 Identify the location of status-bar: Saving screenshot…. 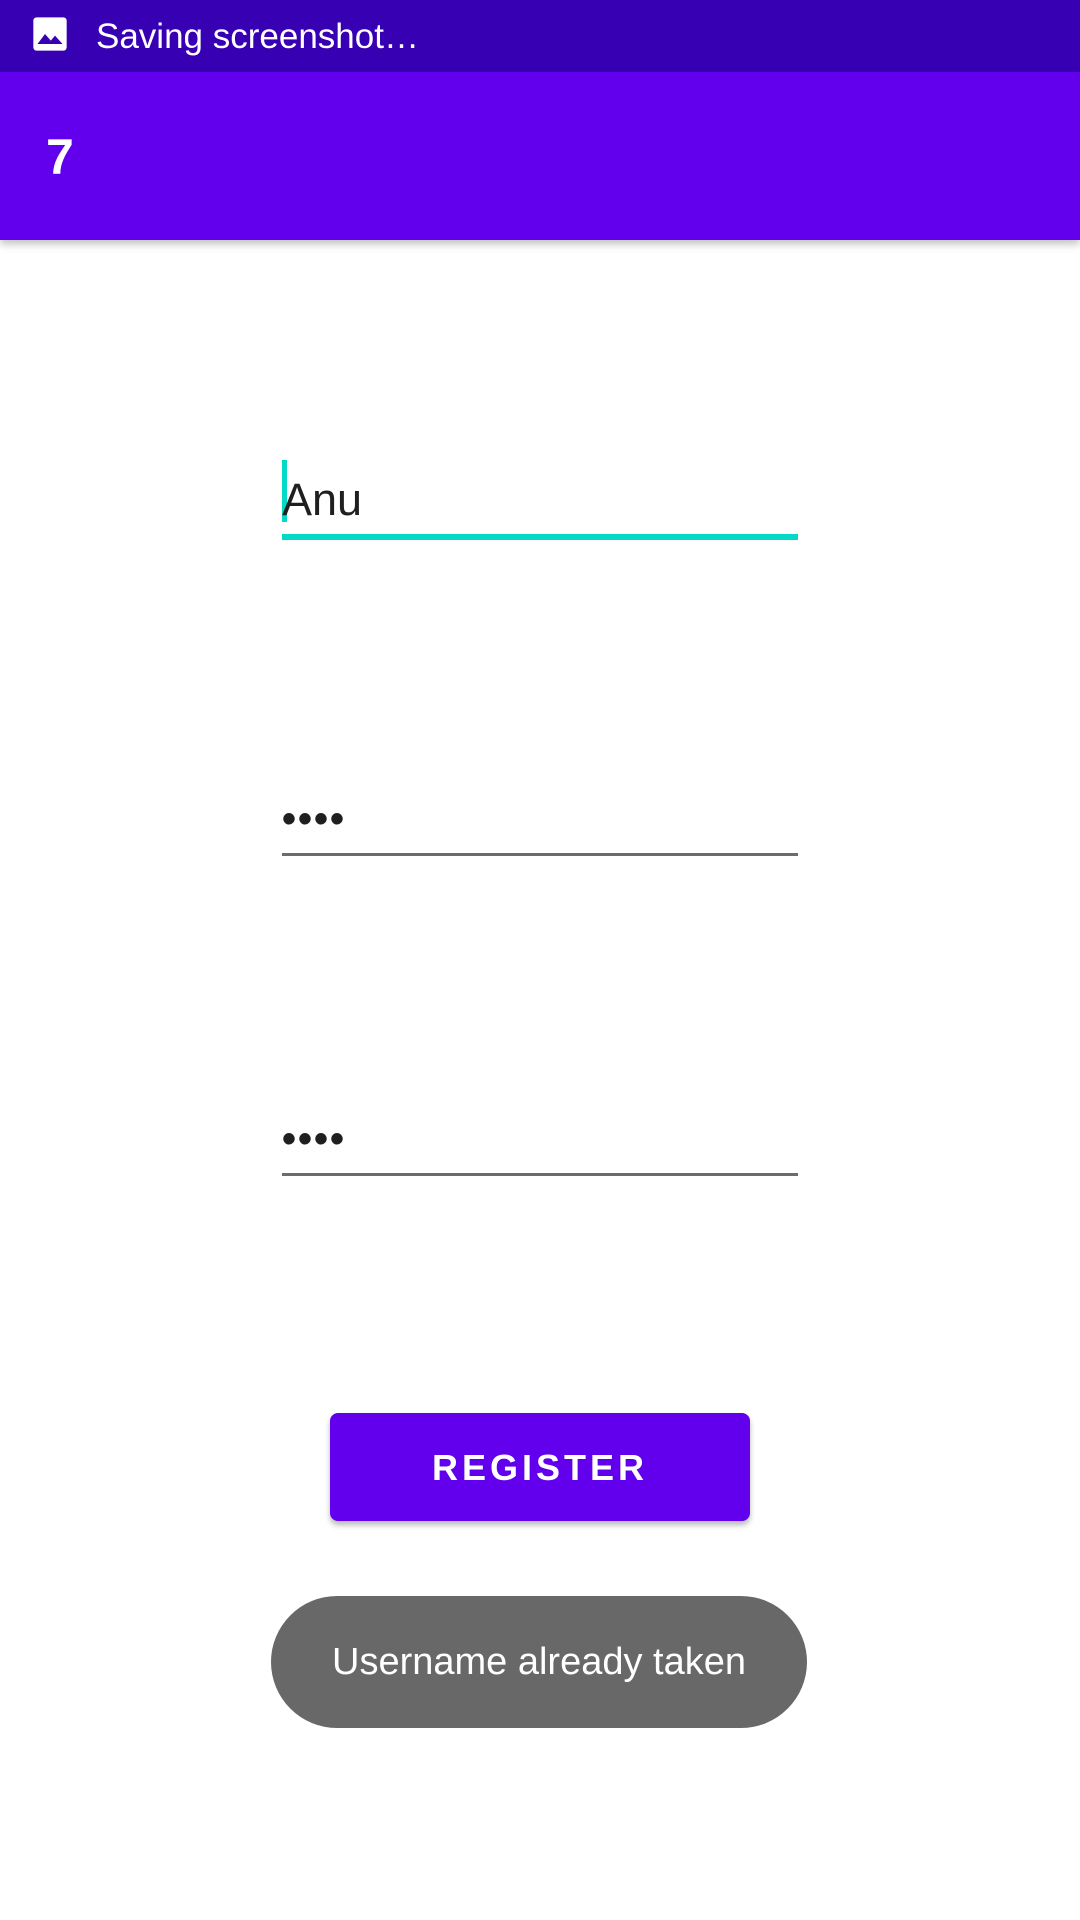
(540, 36).